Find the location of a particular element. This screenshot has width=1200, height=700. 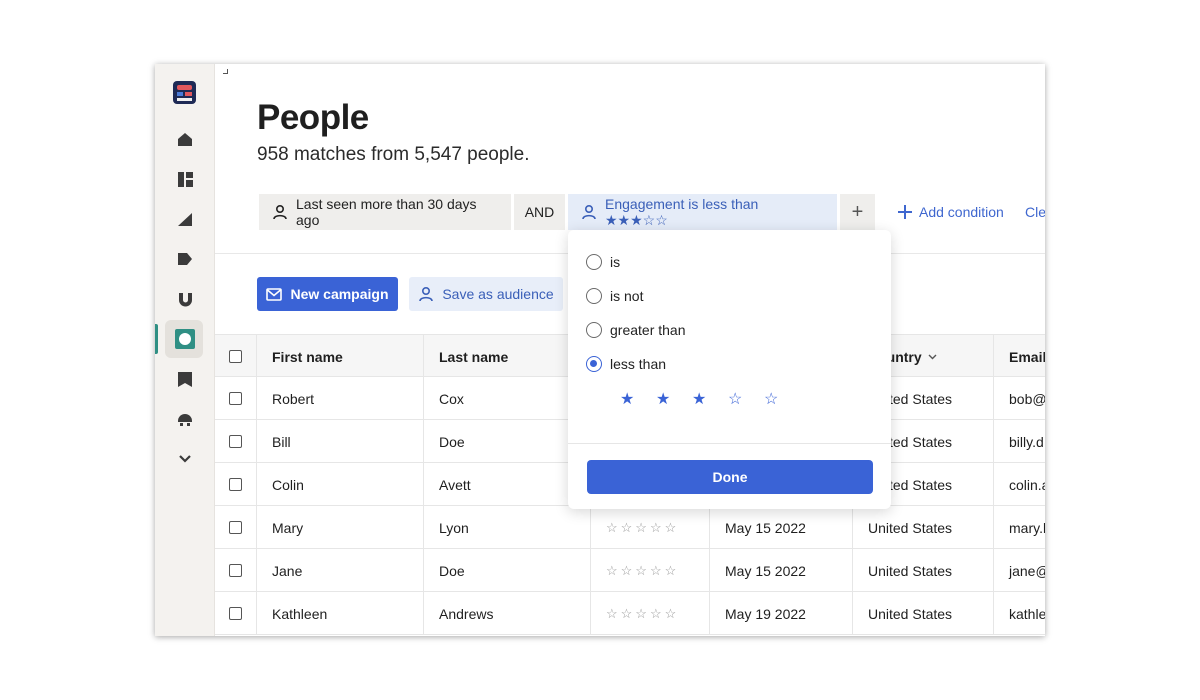

filter-joiner: AND is located at coordinates (539, 212).